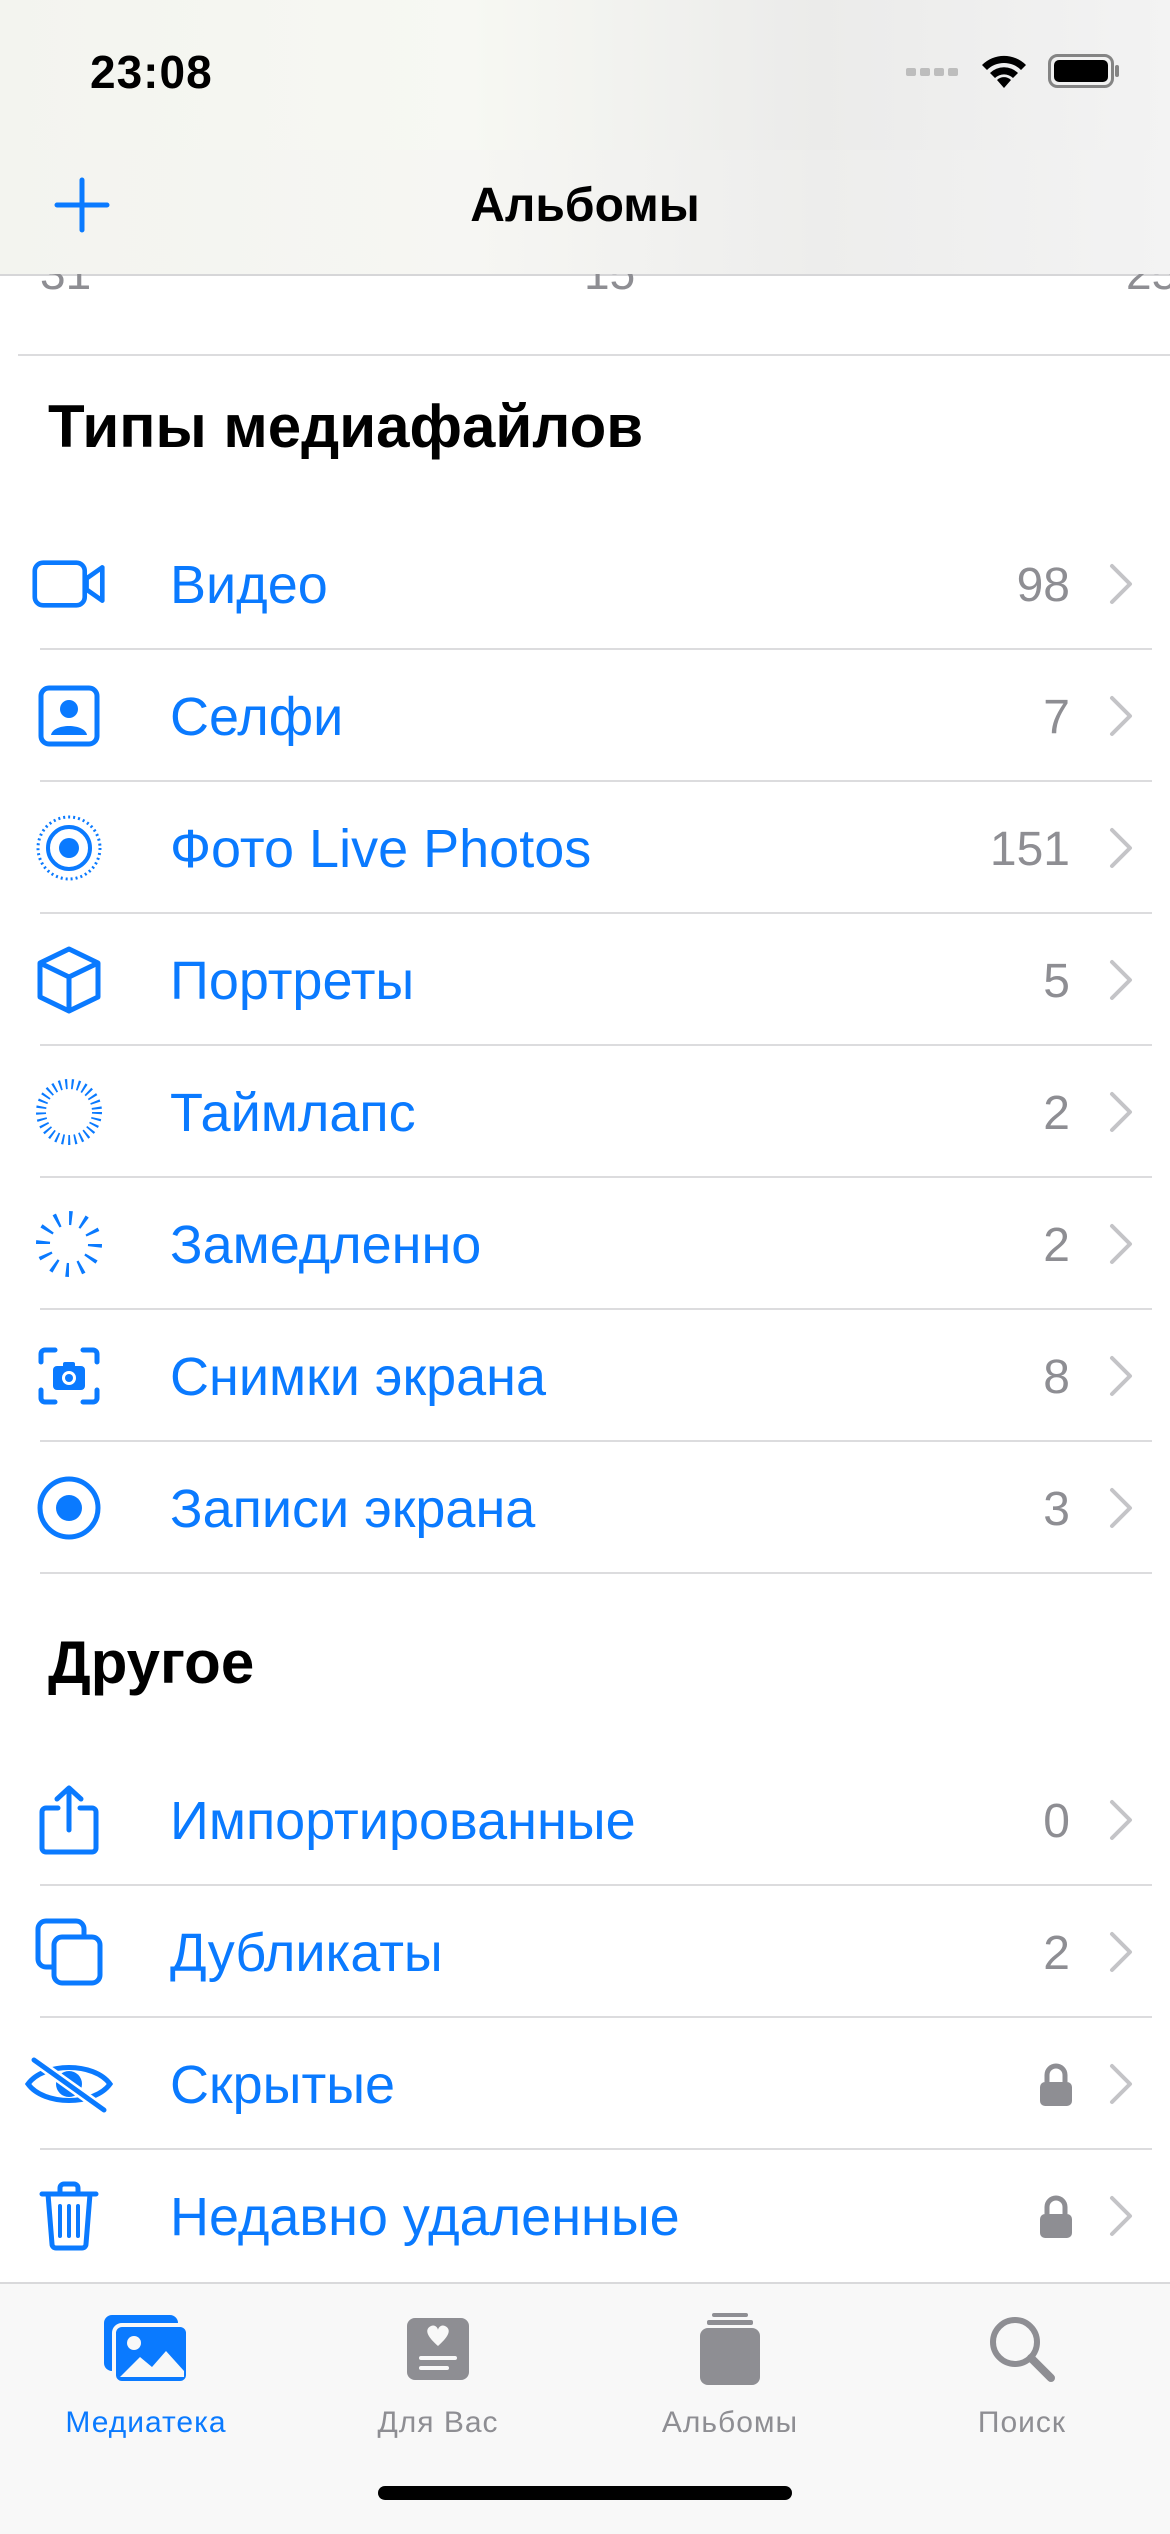  Describe the element at coordinates (69, 1376) in the screenshot. I see `screenshot-icon` at that location.